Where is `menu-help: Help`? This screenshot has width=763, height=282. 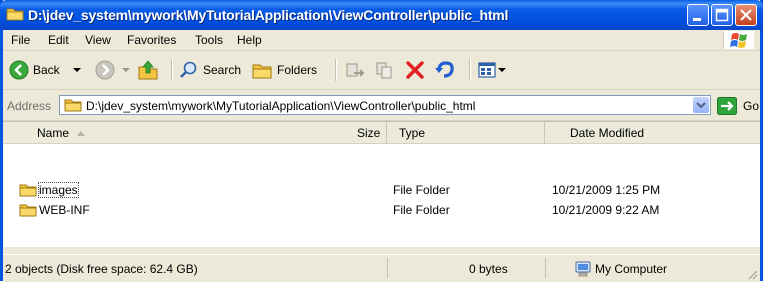
menu-help: Help is located at coordinates (249, 40).